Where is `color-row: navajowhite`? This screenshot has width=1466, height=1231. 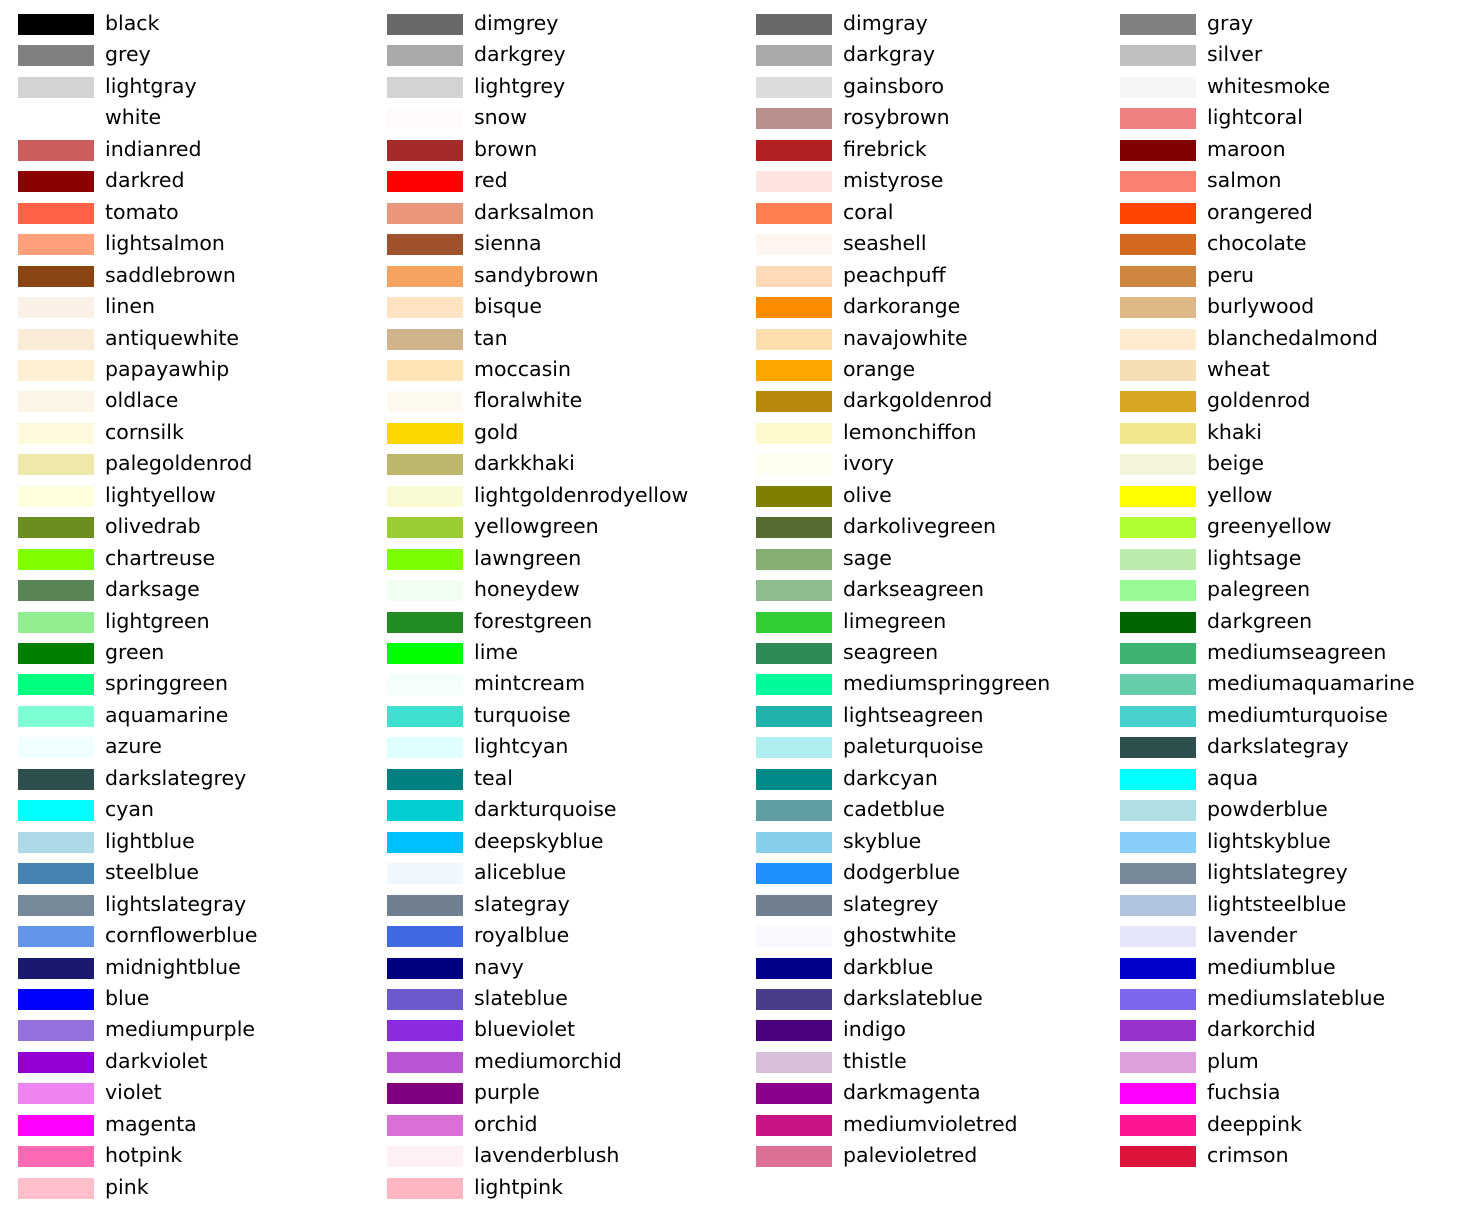
color-row: navajowhite is located at coordinates (921, 338).